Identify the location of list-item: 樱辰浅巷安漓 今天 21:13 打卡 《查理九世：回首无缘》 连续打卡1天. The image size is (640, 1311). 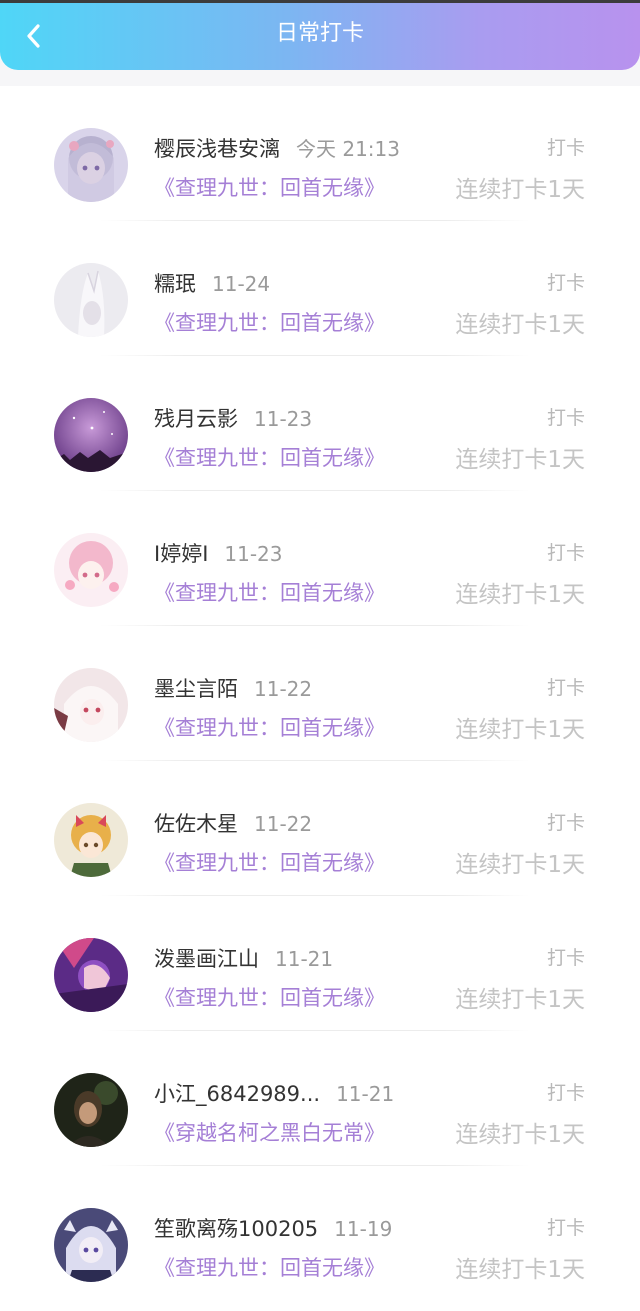
(320, 153).